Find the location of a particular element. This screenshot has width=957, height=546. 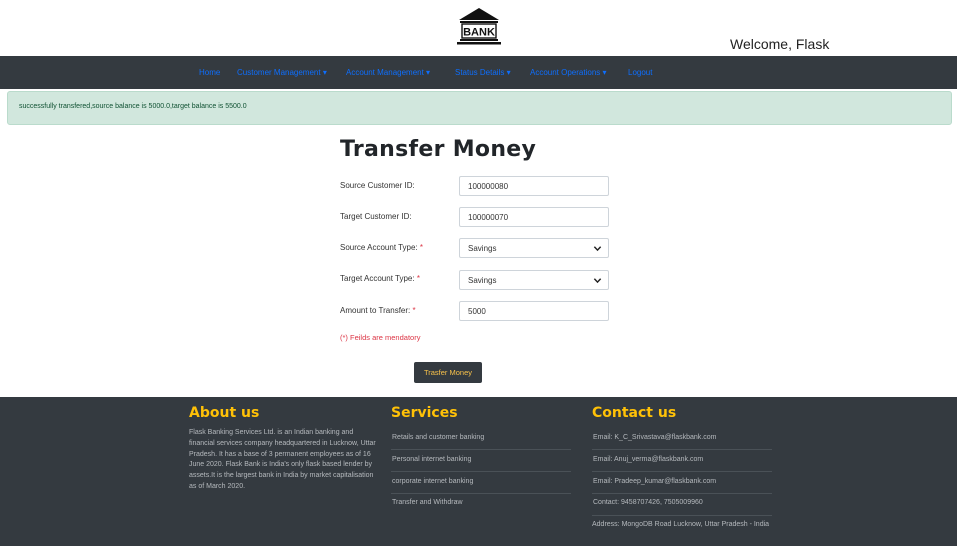

source-customer-input: 100000080 is located at coordinates (534, 186).